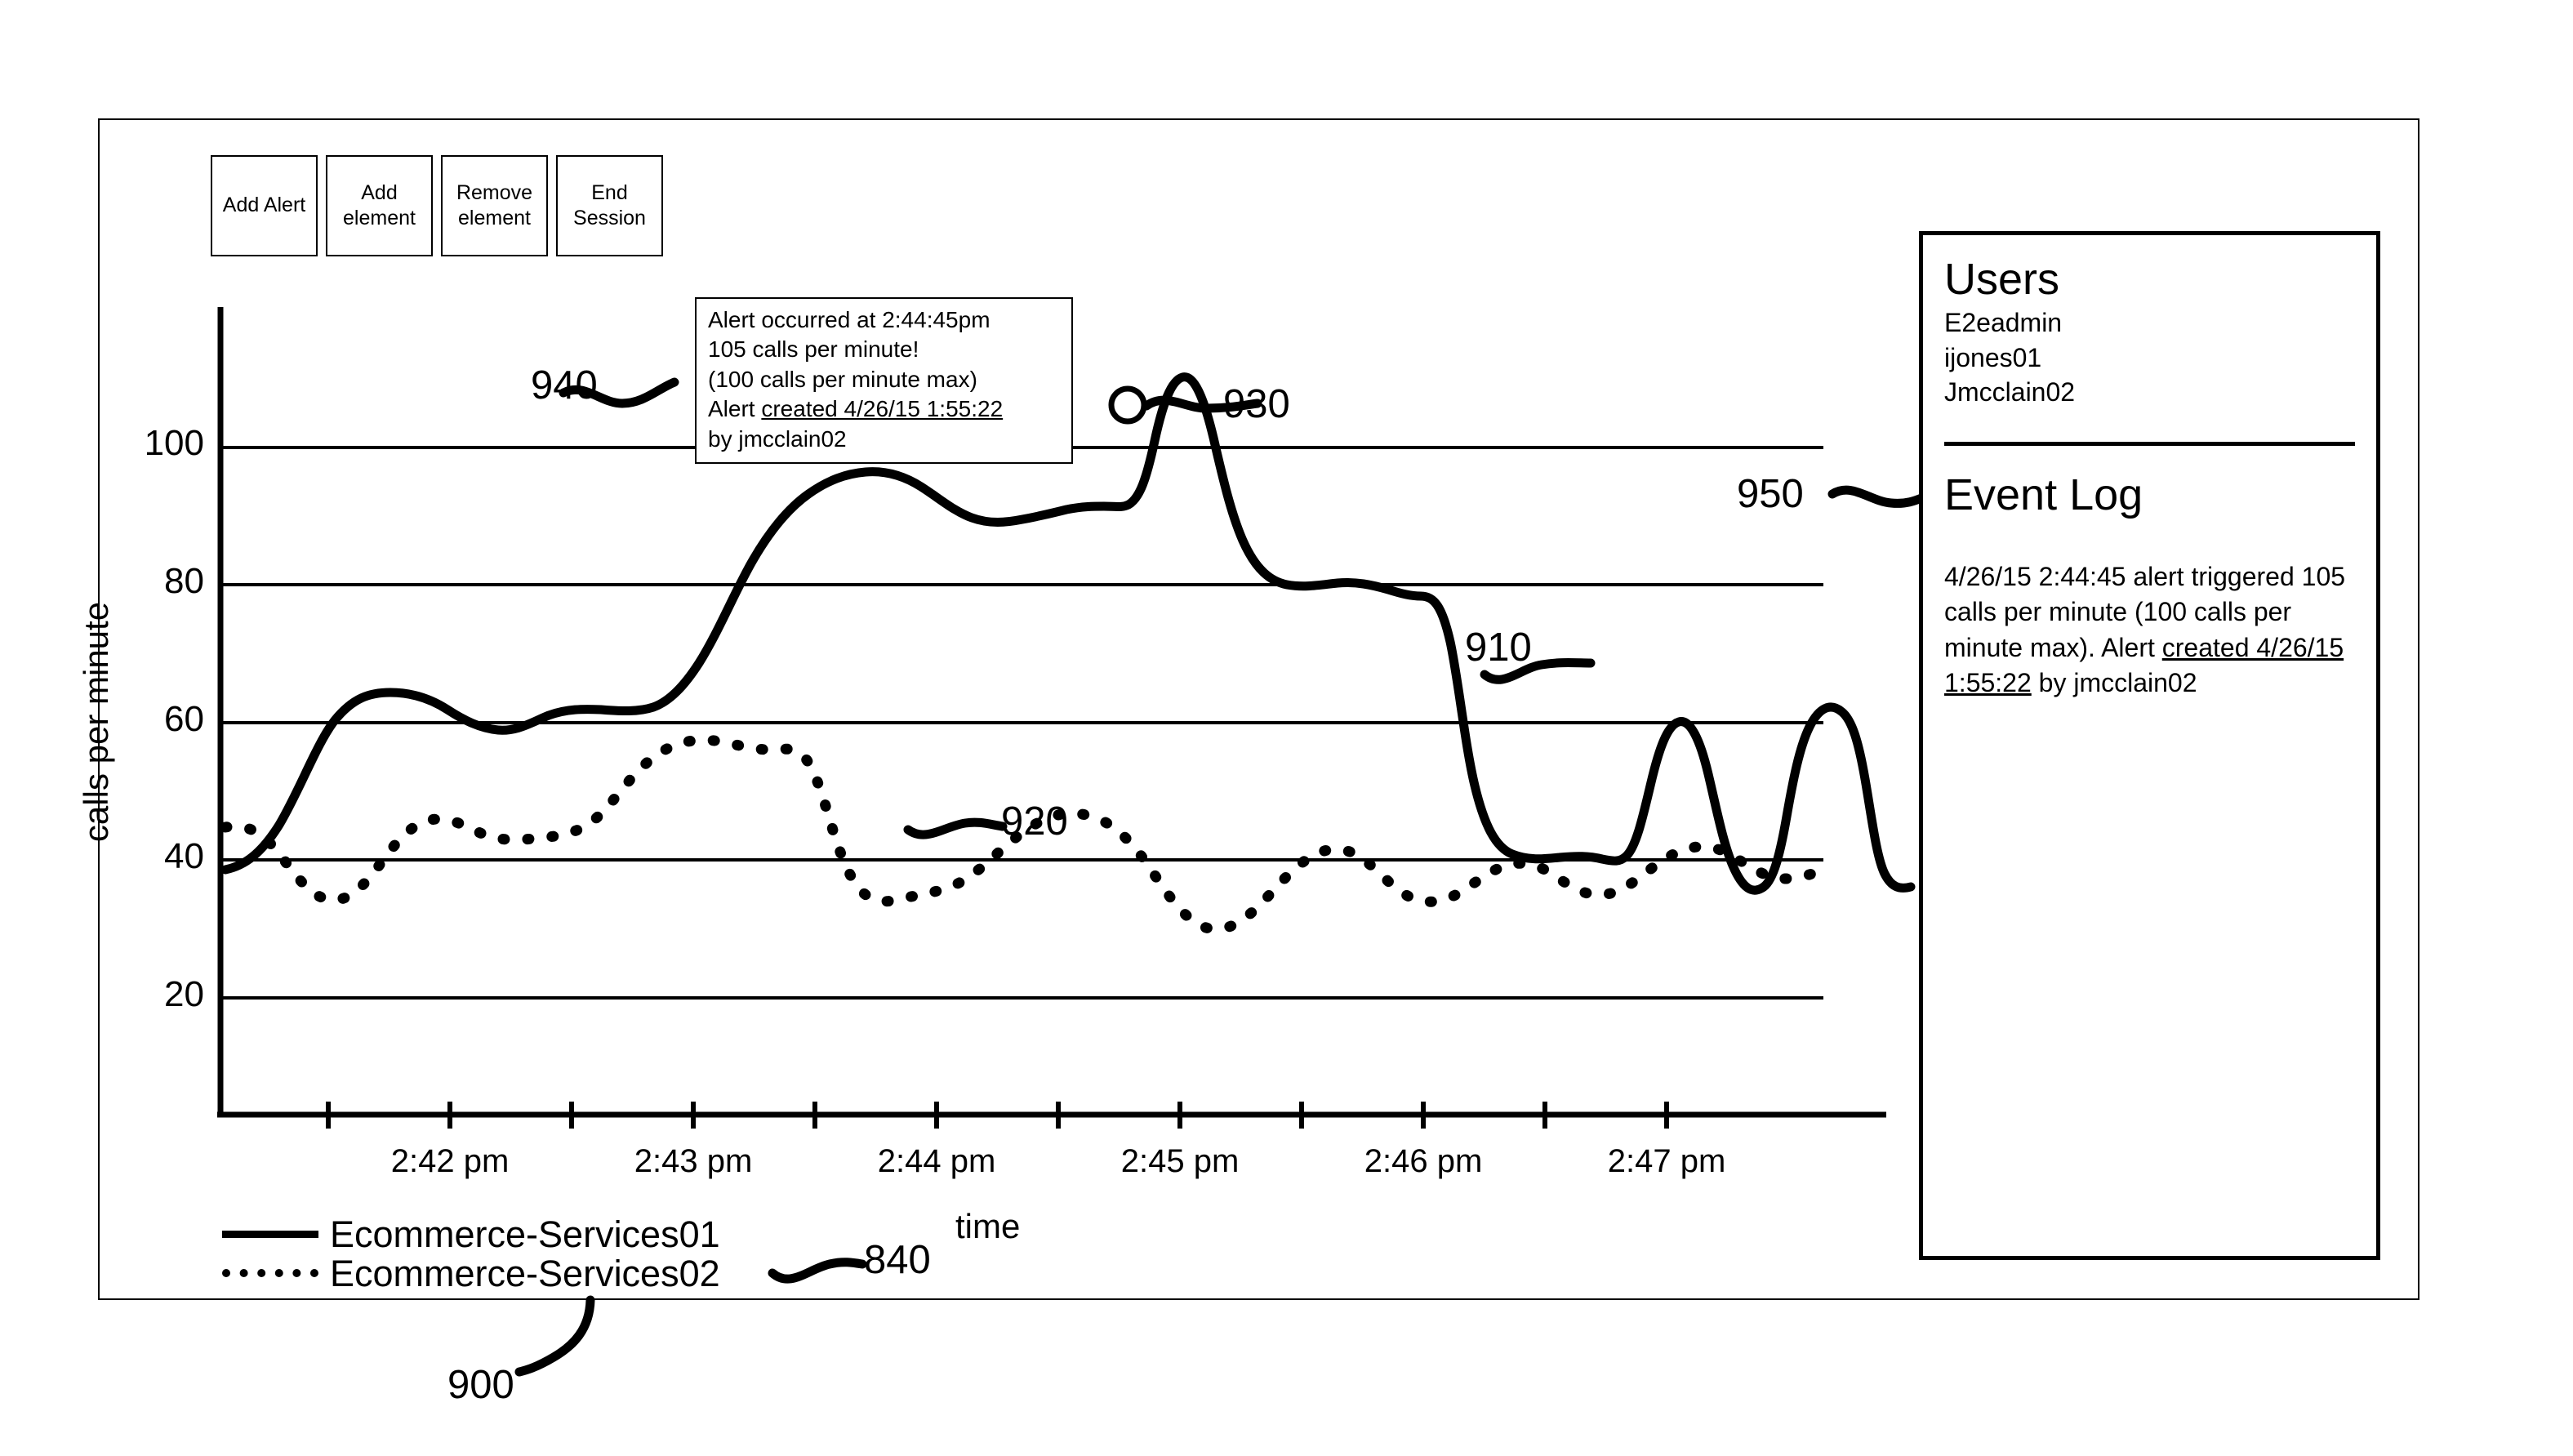  Describe the element at coordinates (2150, 358) in the screenshot. I see `user-list-item-2: ijones01` at that location.